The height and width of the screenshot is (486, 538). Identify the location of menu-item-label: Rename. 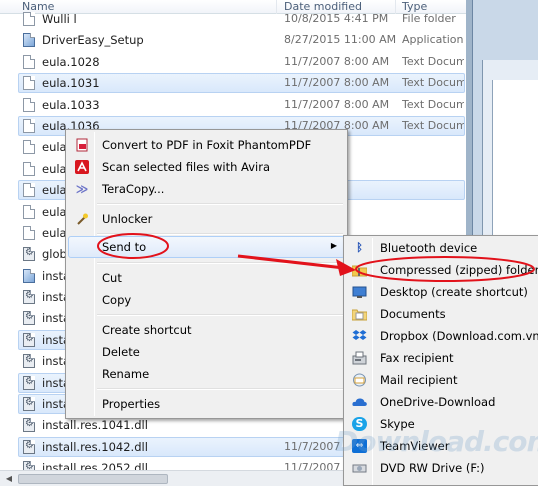
(126, 374).